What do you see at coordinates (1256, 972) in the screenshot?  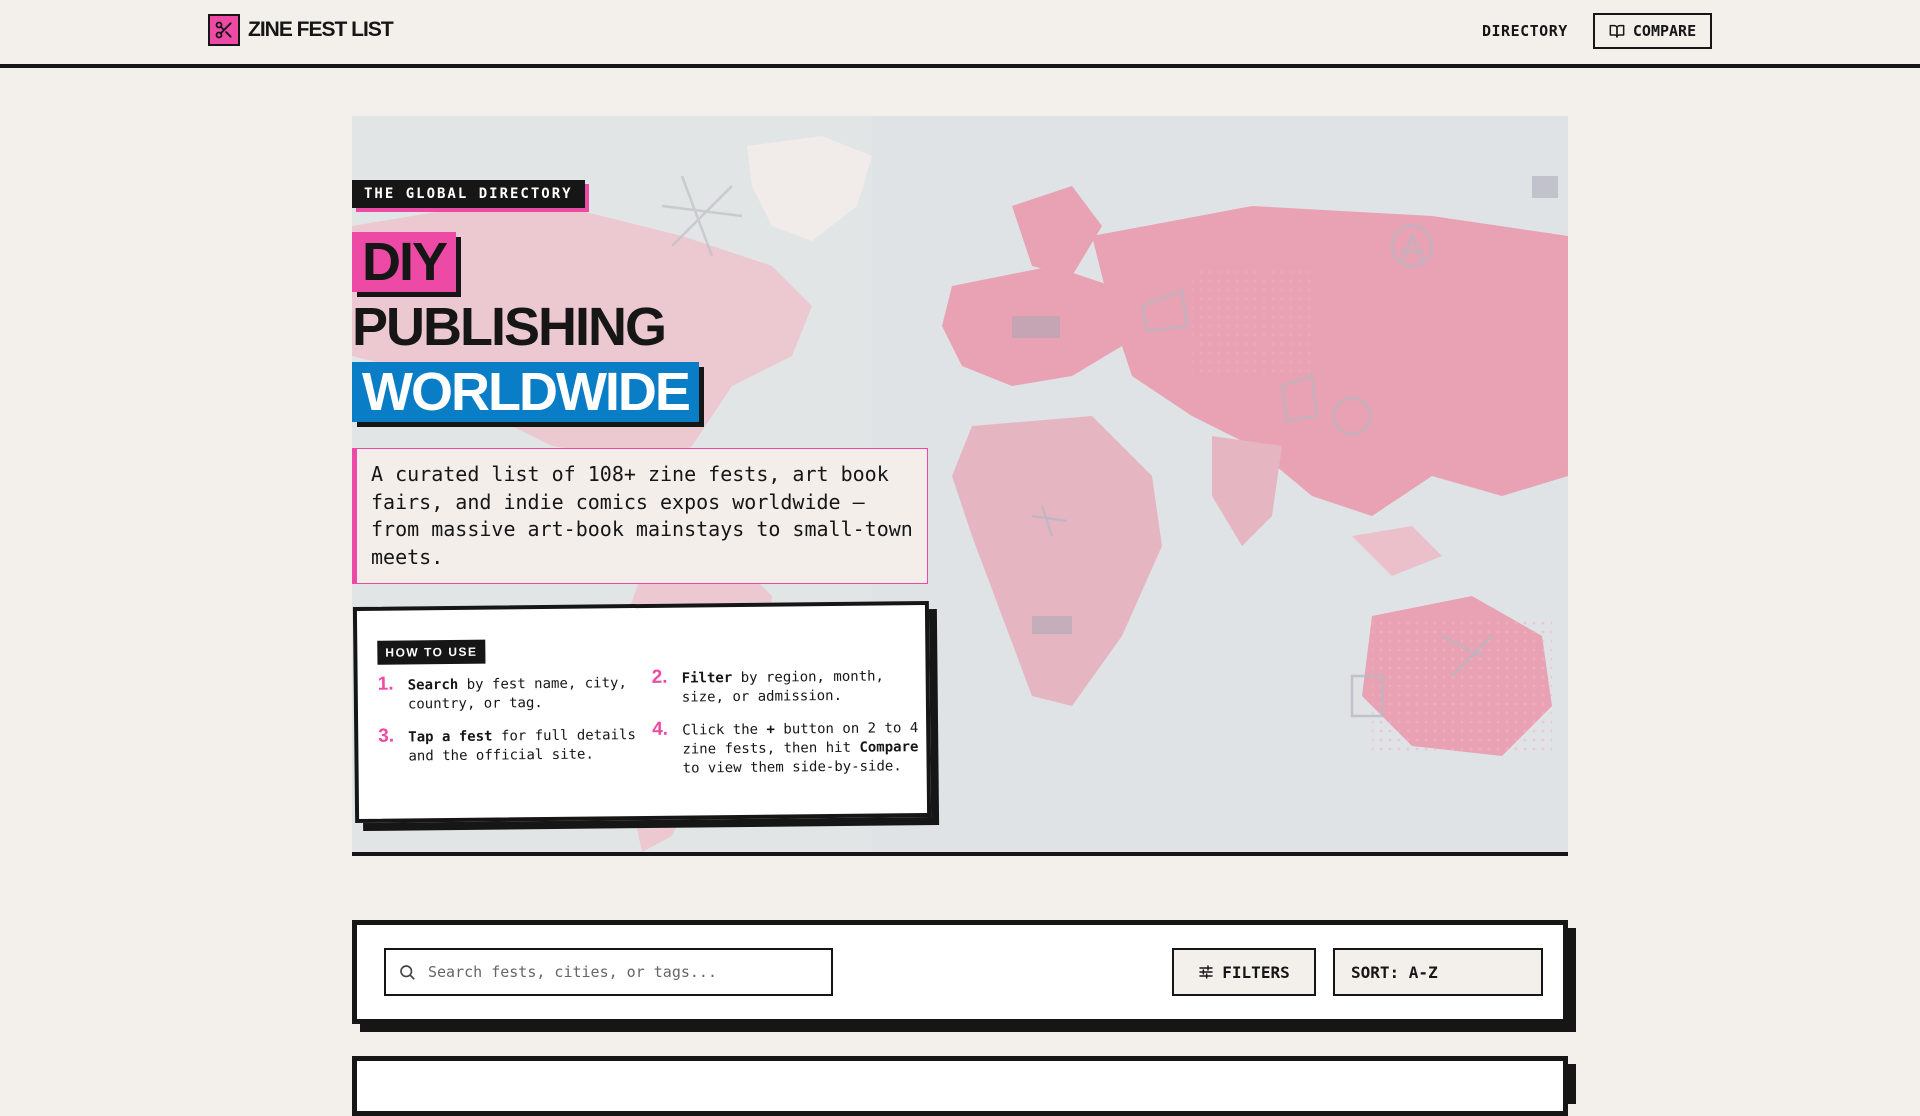 I see `filters-label: FILTERS` at bounding box center [1256, 972].